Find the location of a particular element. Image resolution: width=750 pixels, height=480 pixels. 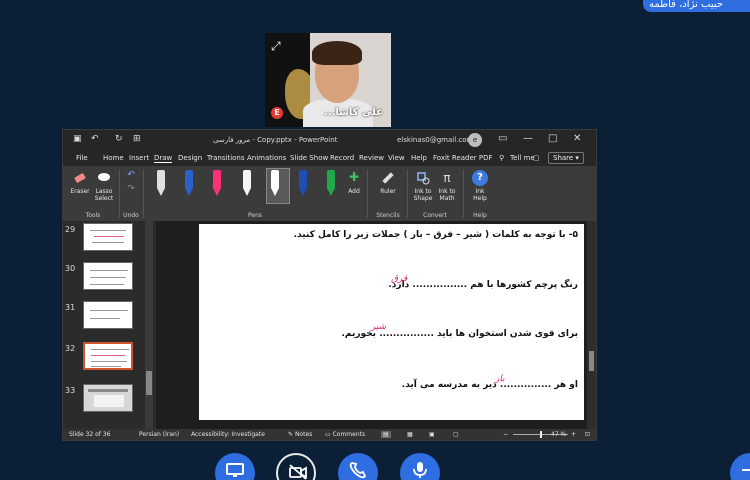

tell-me-search: Tell me is located at coordinates (522, 158).